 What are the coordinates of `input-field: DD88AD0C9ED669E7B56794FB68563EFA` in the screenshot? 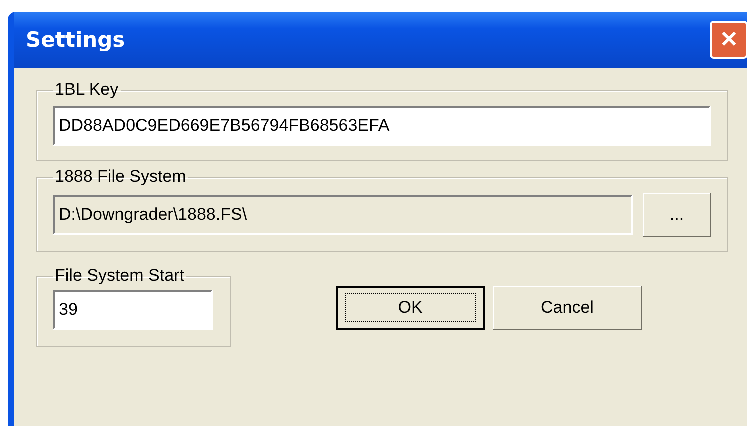 It's located at (382, 126).